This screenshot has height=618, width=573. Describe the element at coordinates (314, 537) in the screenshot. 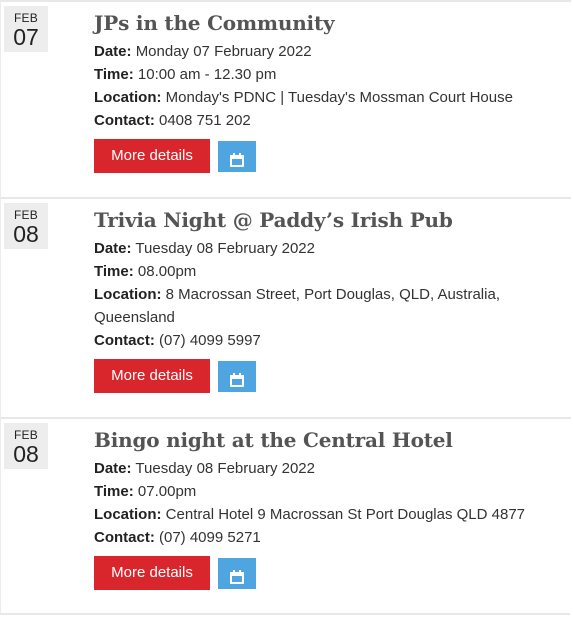

I see `event-contact-row: Contact: (07) 4099 5271` at that location.